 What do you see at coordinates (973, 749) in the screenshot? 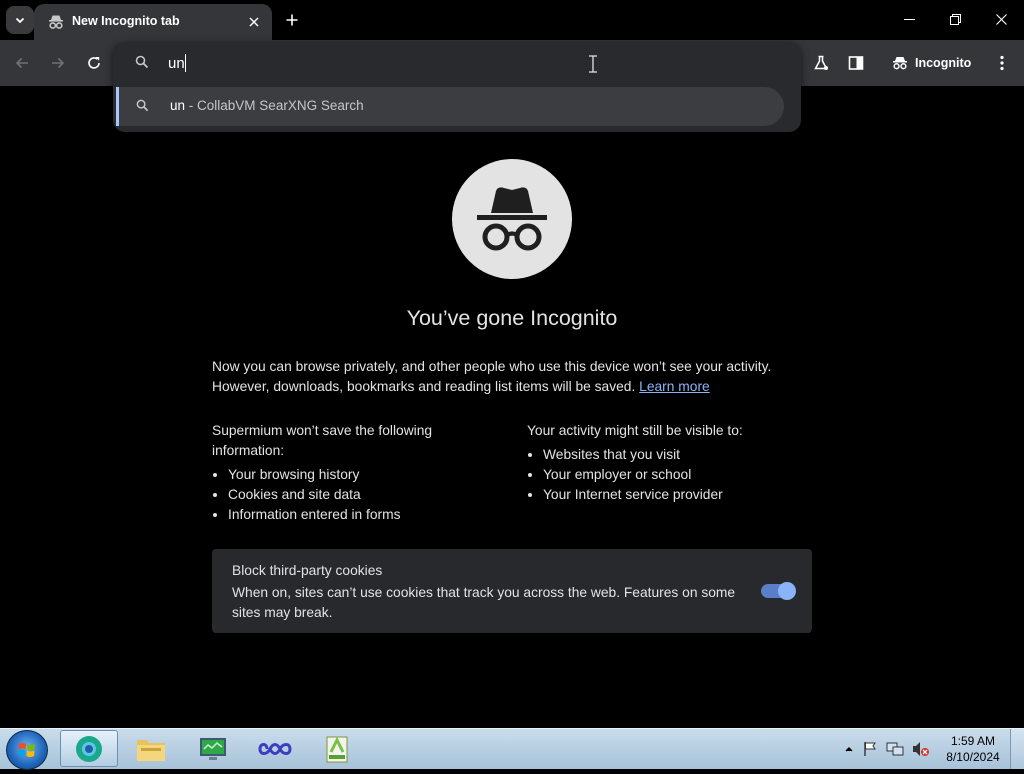
I see `taskbar-clock: 1:59 AM 8/10/2024` at bounding box center [973, 749].